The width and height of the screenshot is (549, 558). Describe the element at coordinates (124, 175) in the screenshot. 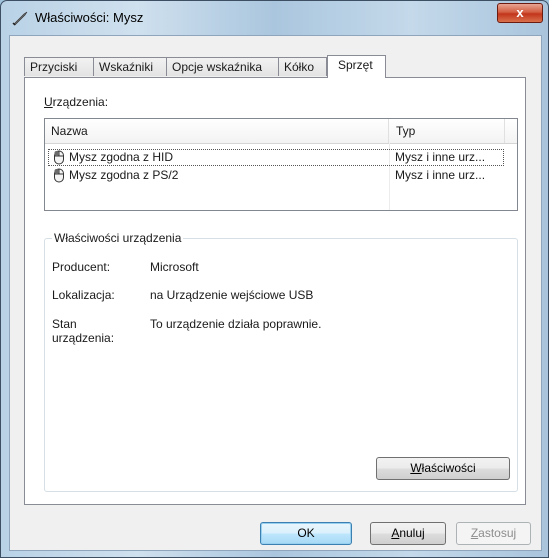

I see `device-name: Mysz zgodna z PS/2` at that location.